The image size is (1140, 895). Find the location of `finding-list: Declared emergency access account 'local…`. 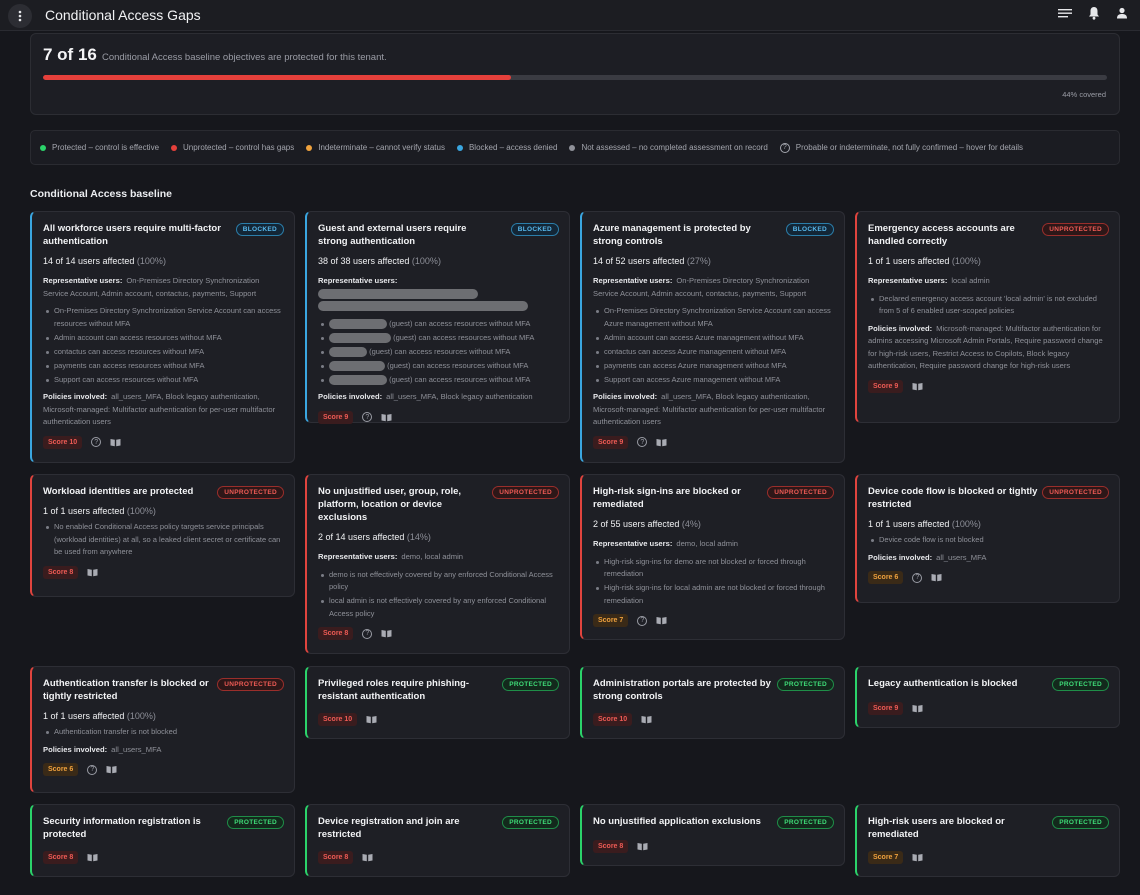

finding-list: Declared emergency access account 'local… is located at coordinates (988, 305).